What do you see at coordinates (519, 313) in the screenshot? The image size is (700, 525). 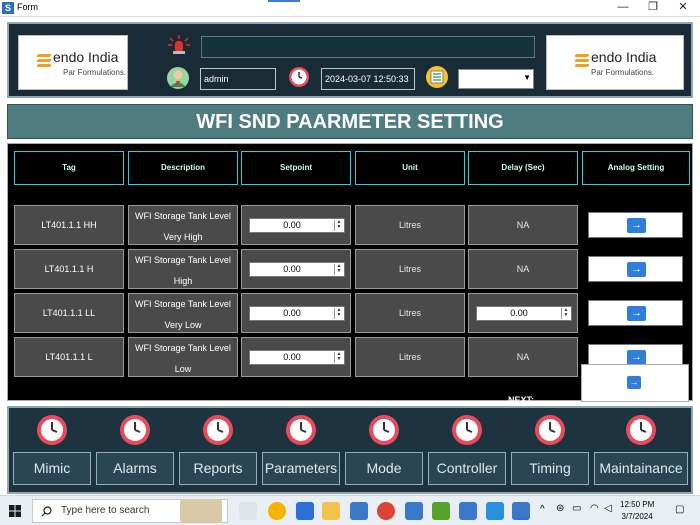 I see `delay-value: 0.00` at bounding box center [519, 313].